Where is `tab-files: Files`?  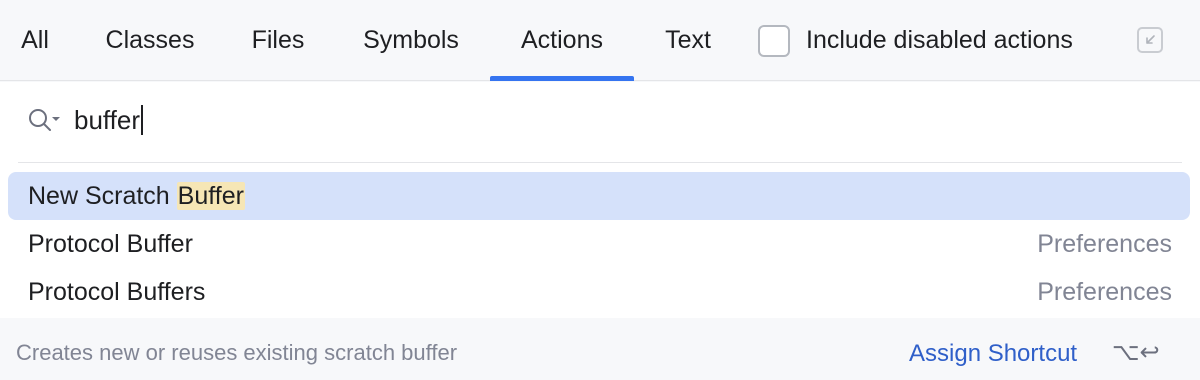
tab-files: Files is located at coordinates (278, 40).